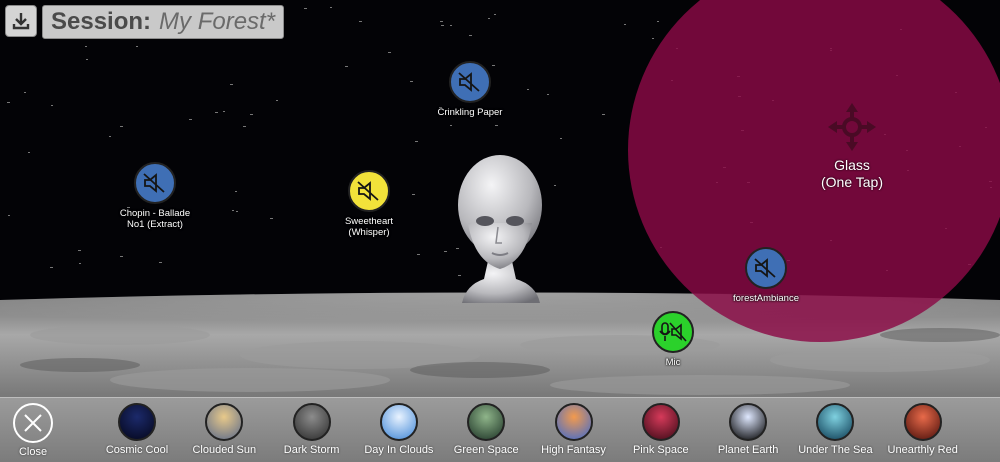 This screenshot has width=1000, height=462. What do you see at coordinates (224, 450) in the screenshot?
I see `environment-label: Clouded Sun` at bounding box center [224, 450].